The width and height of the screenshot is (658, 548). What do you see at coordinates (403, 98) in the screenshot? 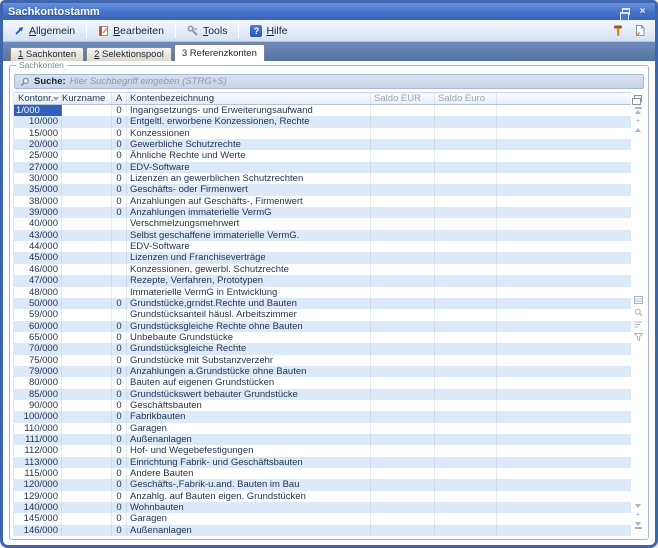
I see `column-header-saldo-eur: Saldo EUR` at bounding box center [403, 98].